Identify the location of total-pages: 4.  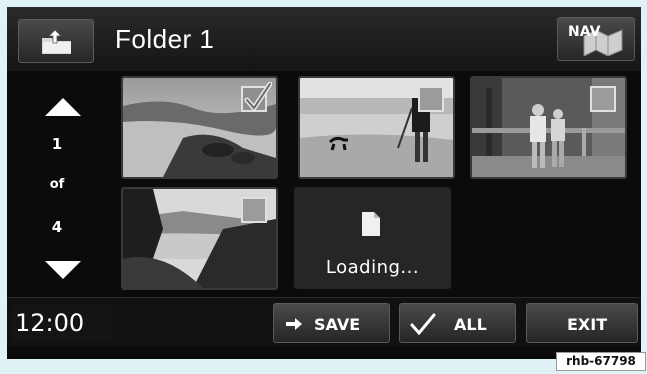
(57, 227).